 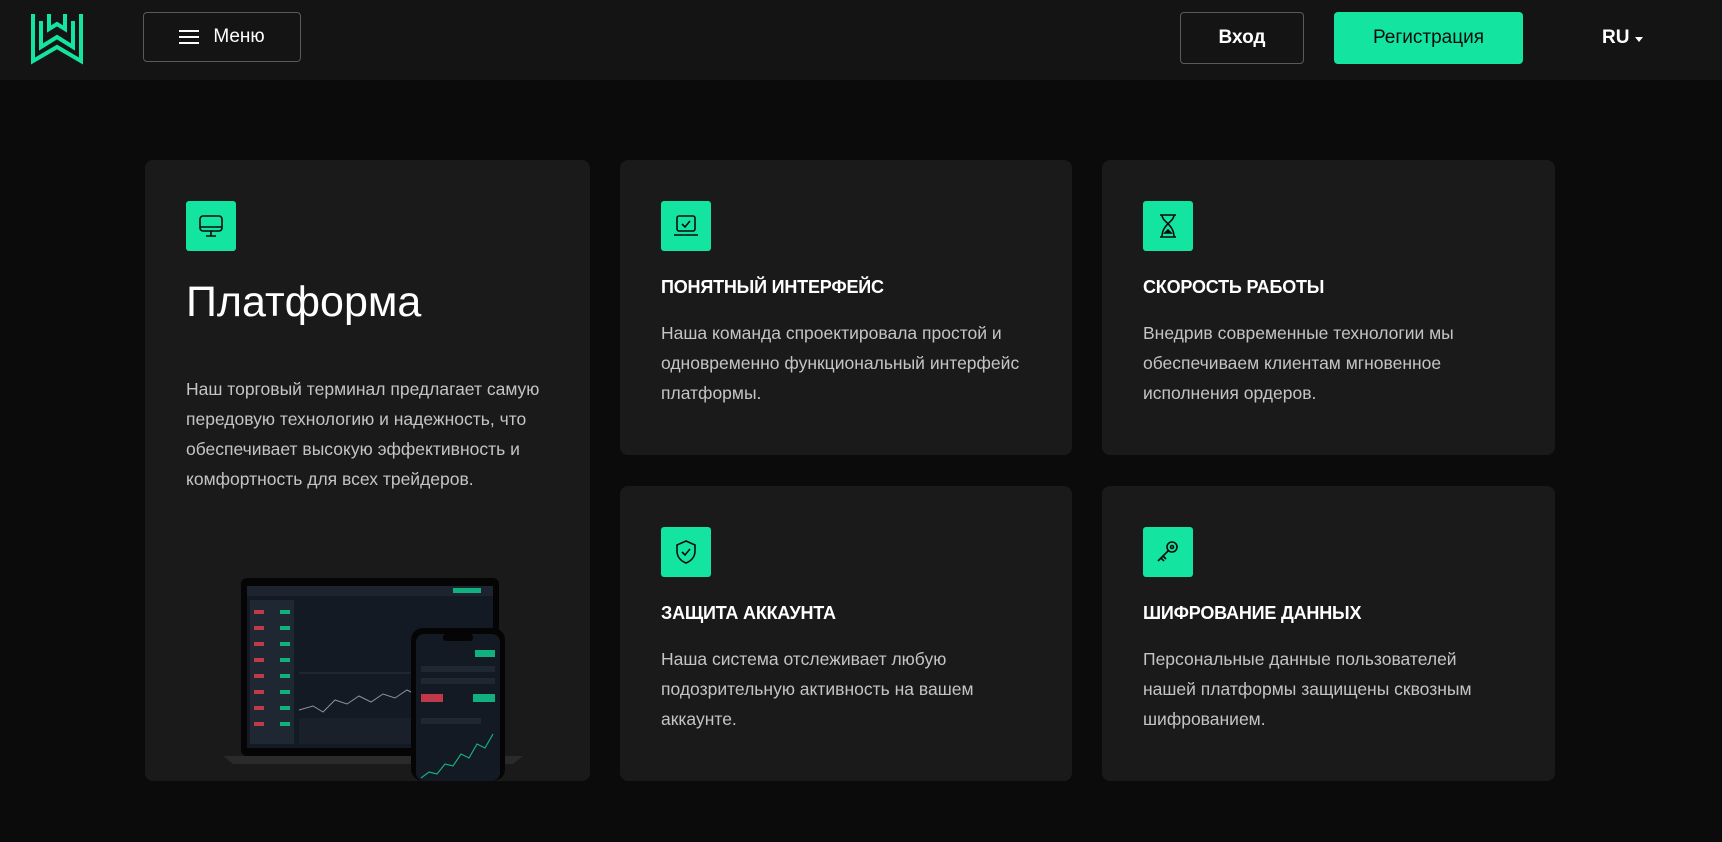 What do you see at coordinates (1234, 287) in the screenshot?
I see `feature-title: СКОРОСТЬ РАБОТЫ` at bounding box center [1234, 287].